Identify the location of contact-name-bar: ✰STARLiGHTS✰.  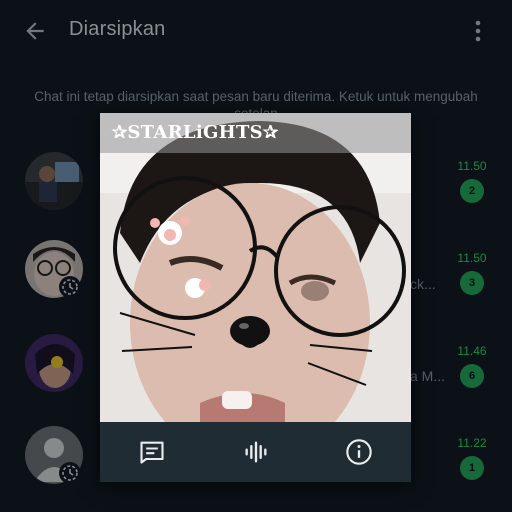
(255, 133).